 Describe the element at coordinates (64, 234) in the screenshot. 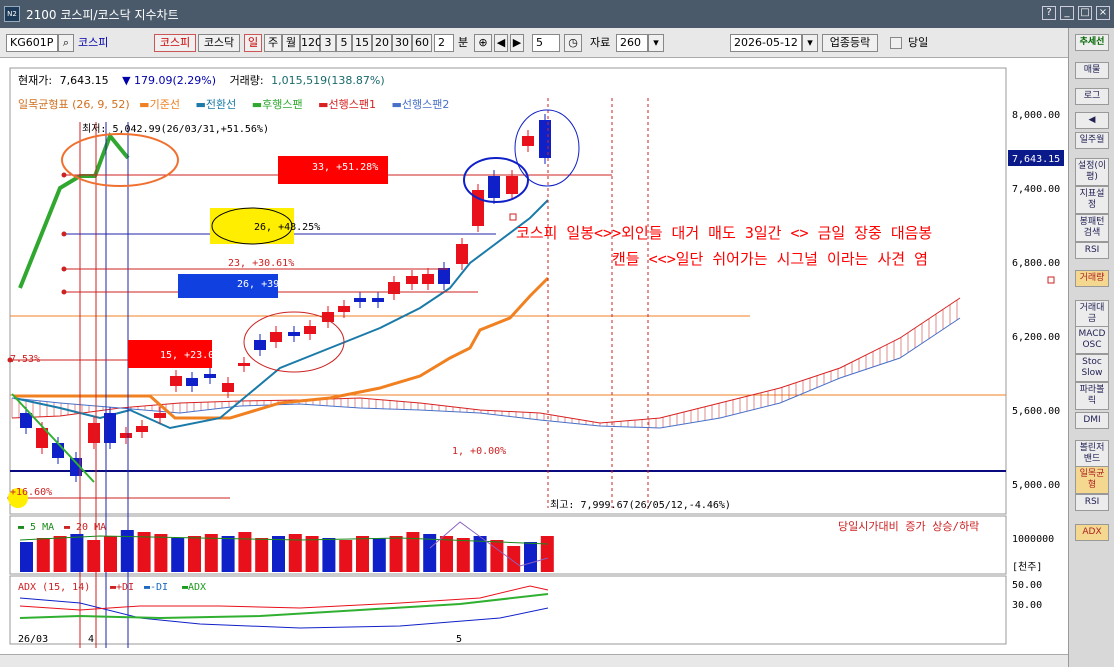

I see `arrow-dot` at that location.